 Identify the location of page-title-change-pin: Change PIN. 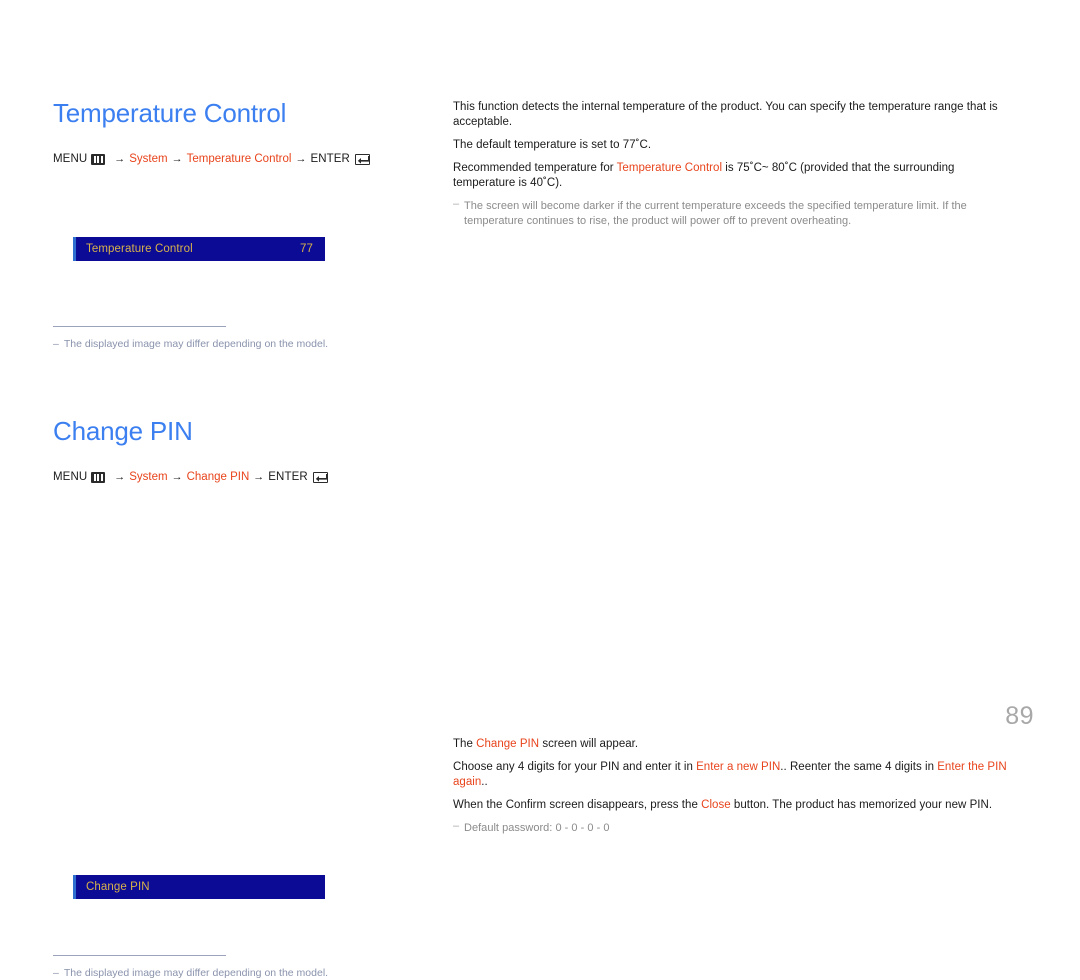
(123, 431).